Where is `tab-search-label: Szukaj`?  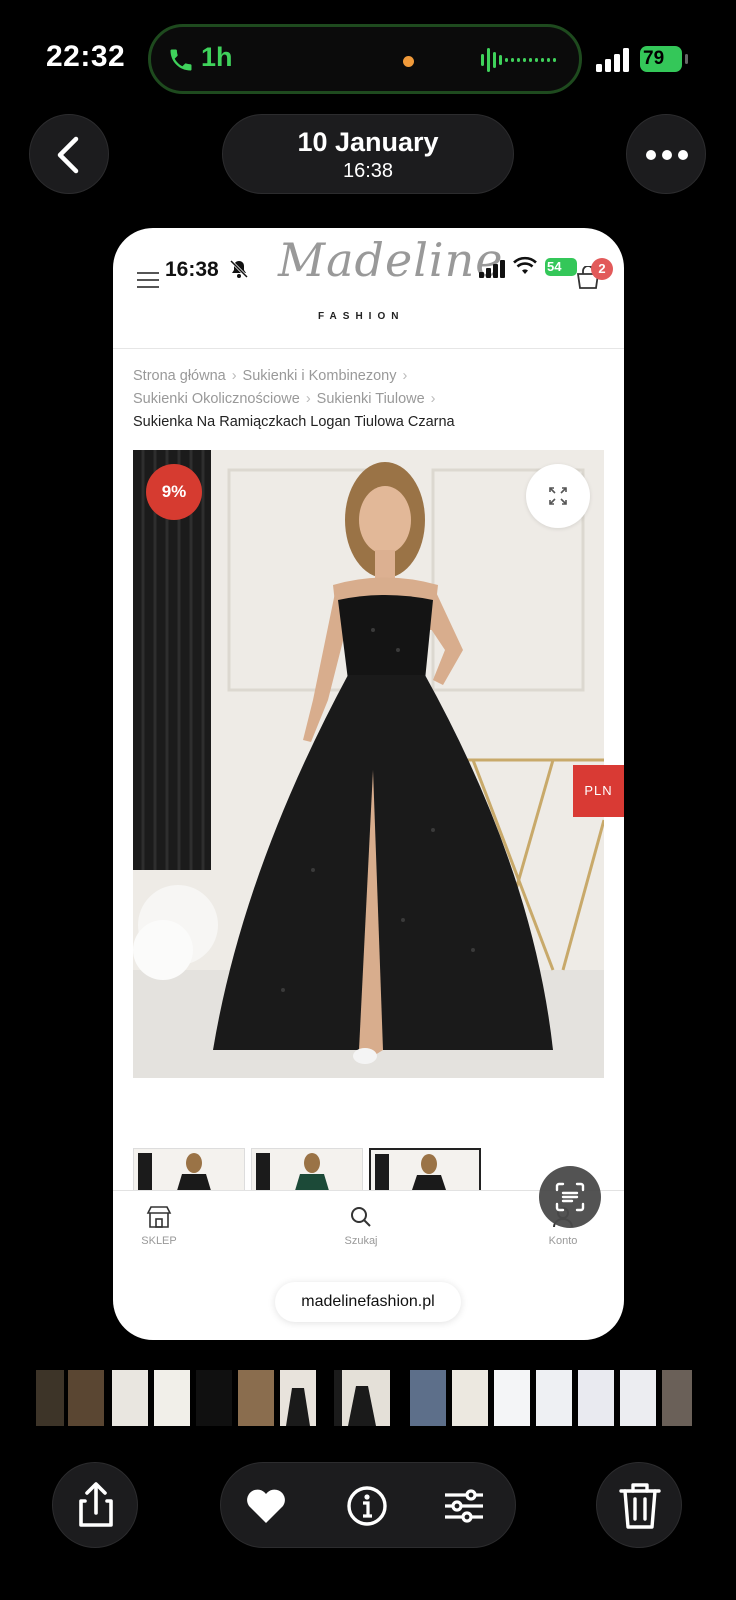 tab-search-label: Szukaj is located at coordinates (361, 1241).